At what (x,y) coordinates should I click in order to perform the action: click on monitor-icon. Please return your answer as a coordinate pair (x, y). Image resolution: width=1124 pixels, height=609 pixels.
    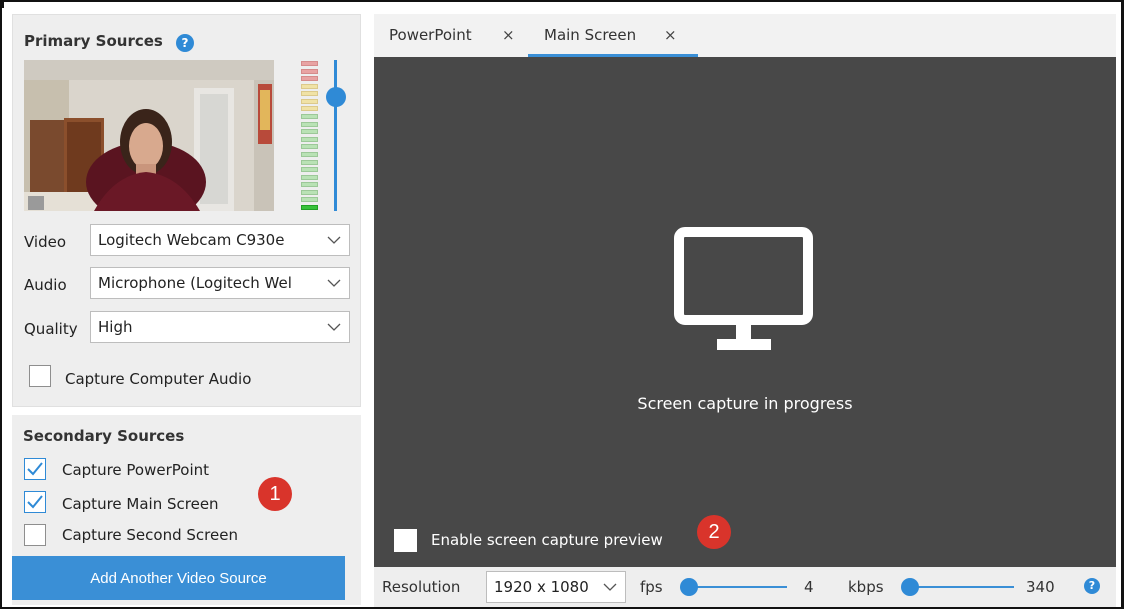
    Looking at the image, I should click on (743, 288).